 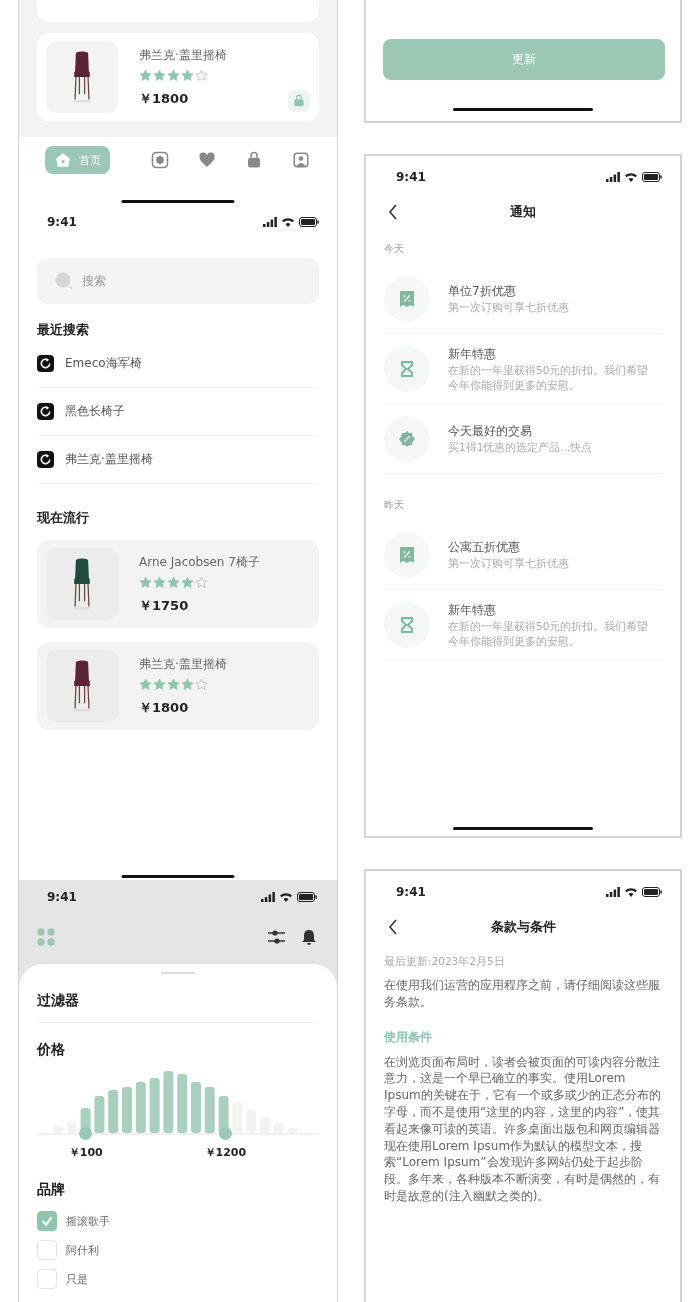 What do you see at coordinates (63, 330) in the screenshot?
I see `section-title: 最近搜索` at bounding box center [63, 330].